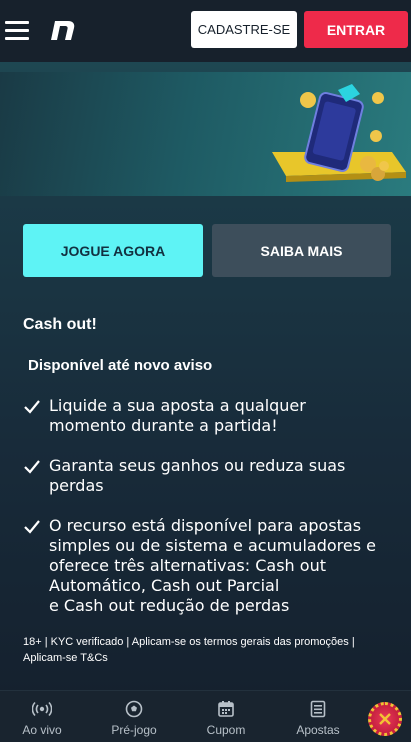 This screenshot has height=742, width=411. What do you see at coordinates (177, 405) in the screenshot?
I see `feature-line: Liquide a sua aposta a qualquer` at bounding box center [177, 405].